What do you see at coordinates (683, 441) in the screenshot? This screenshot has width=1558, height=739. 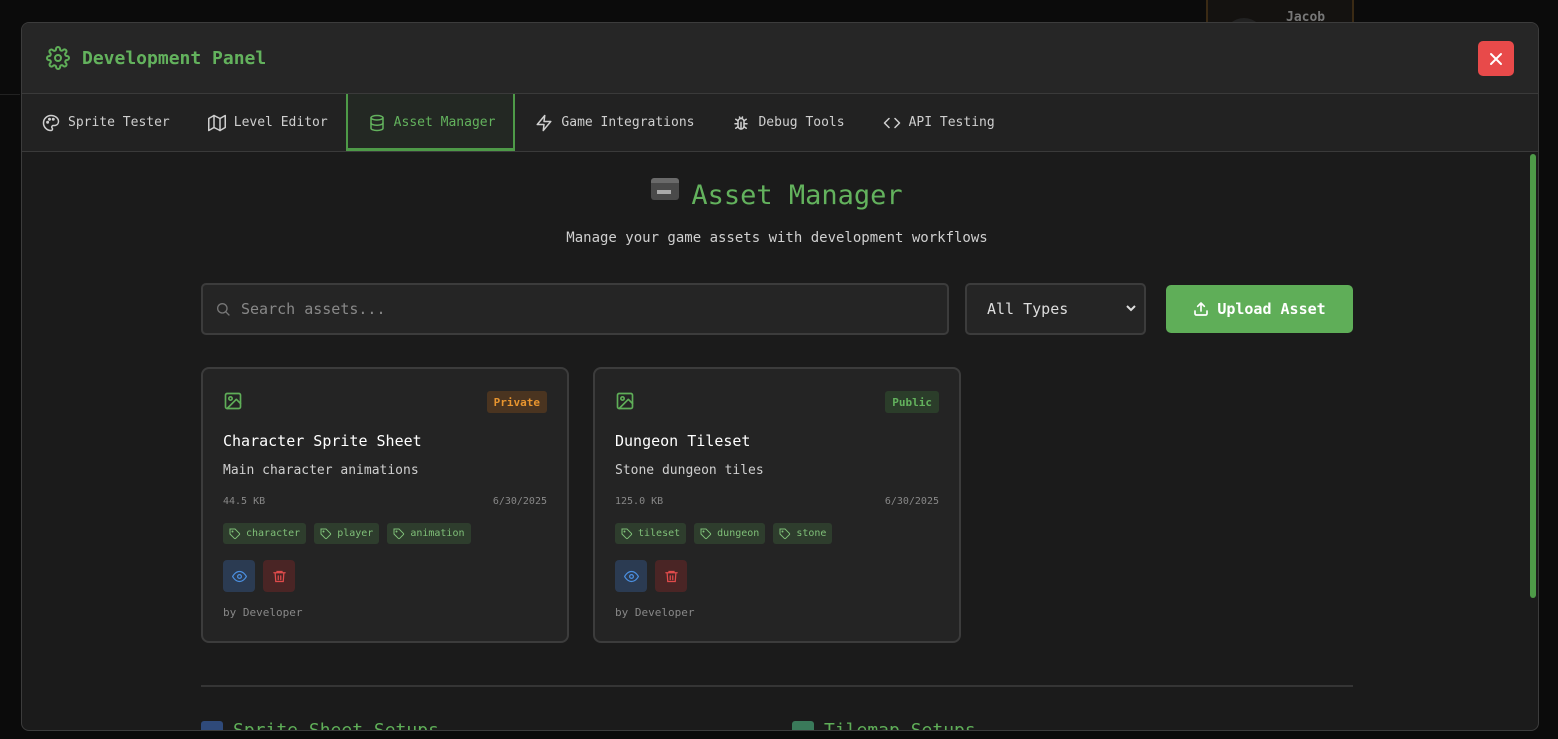 I see `asset-name: Dungeon Tileset` at bounding box center [683, 441].